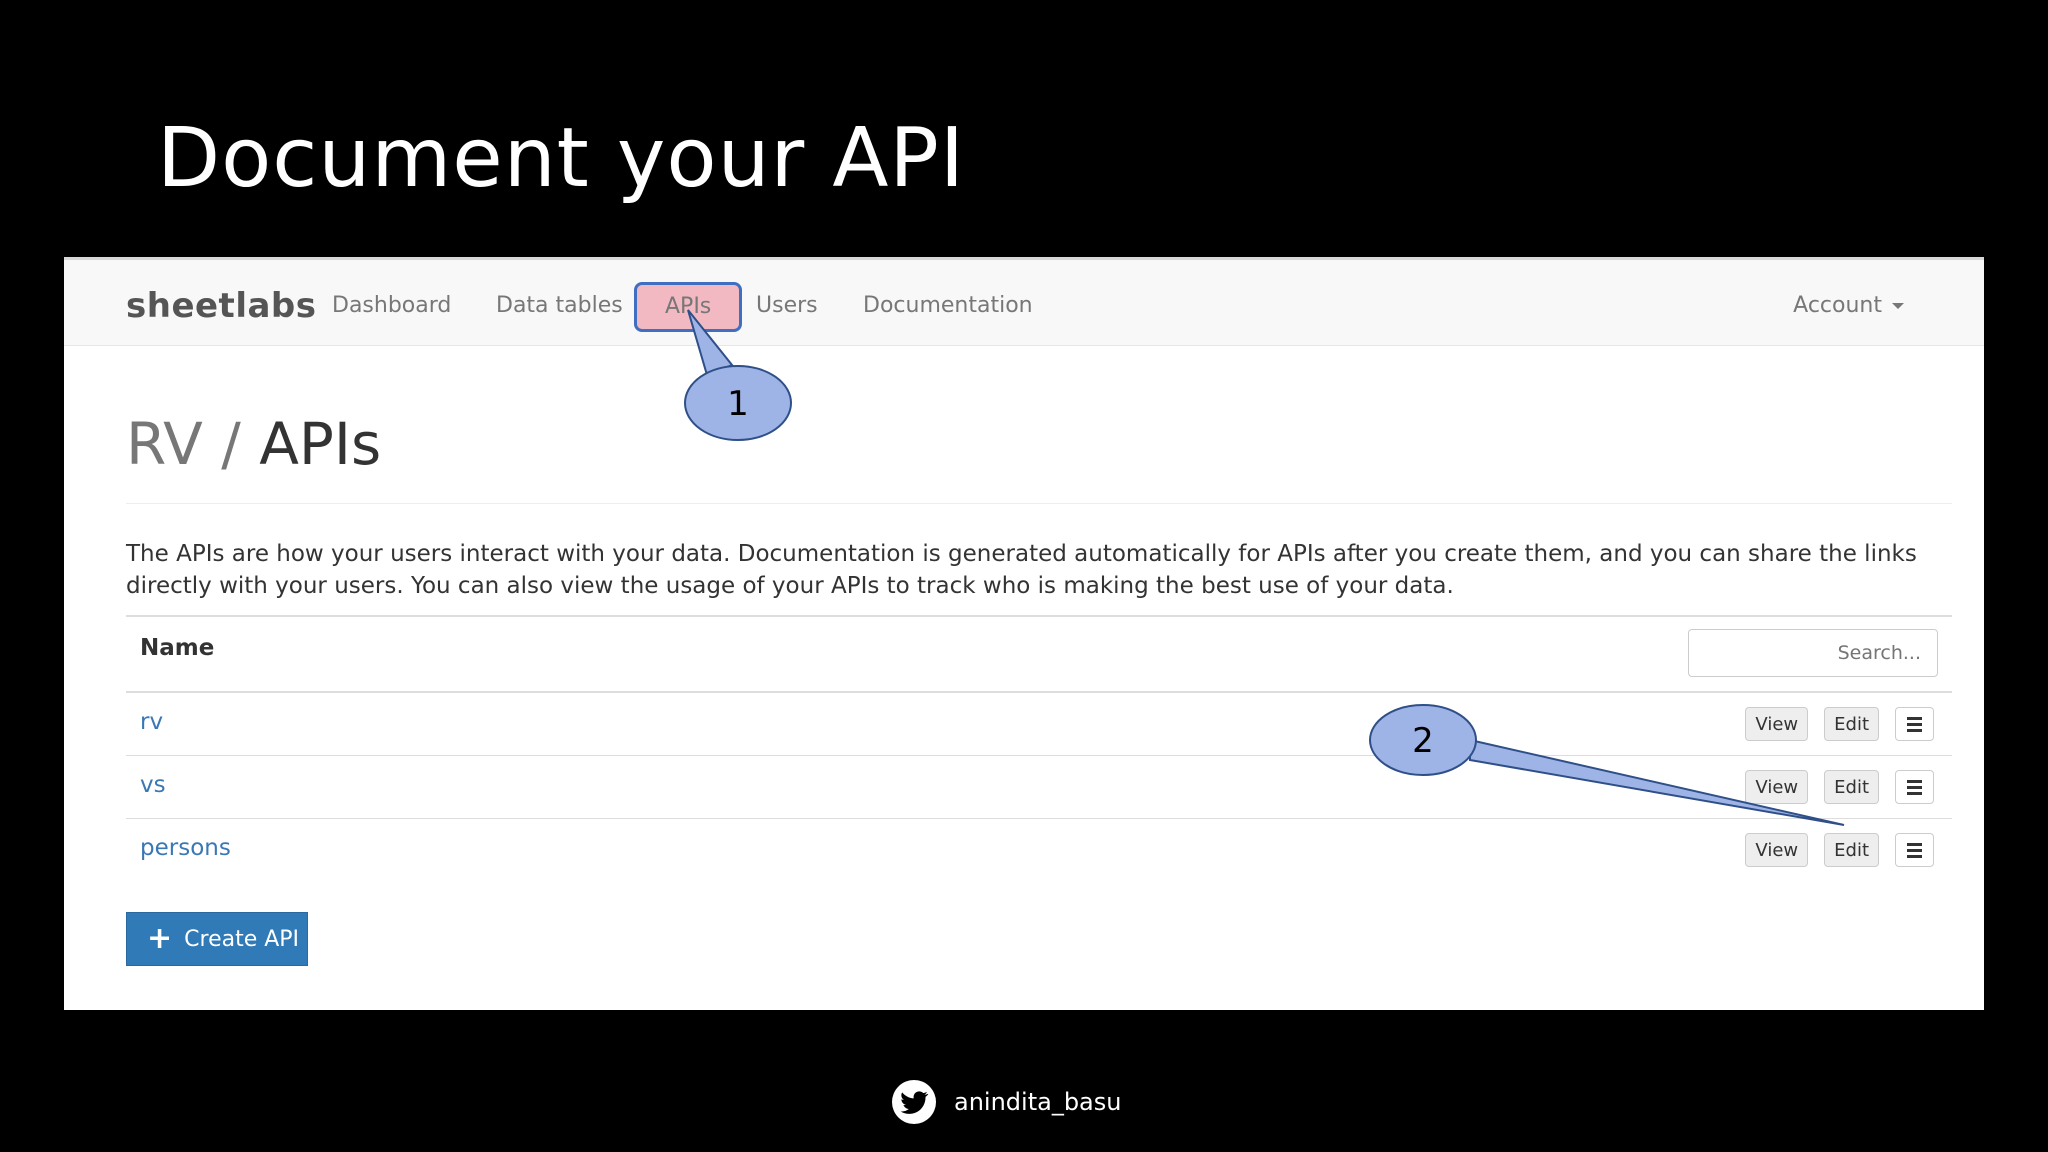 This screenshot has width=2048, height=1152. I want to click on create-api-button: + Create API, so click(217, 939).